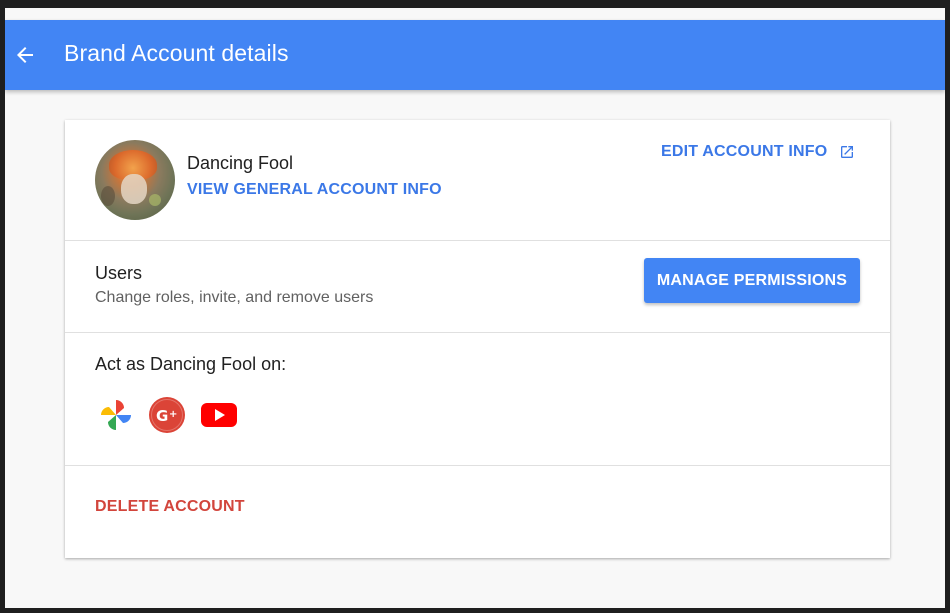 The image size is (950, 613). I want to click on google-photos-icon, so click(116, 415).